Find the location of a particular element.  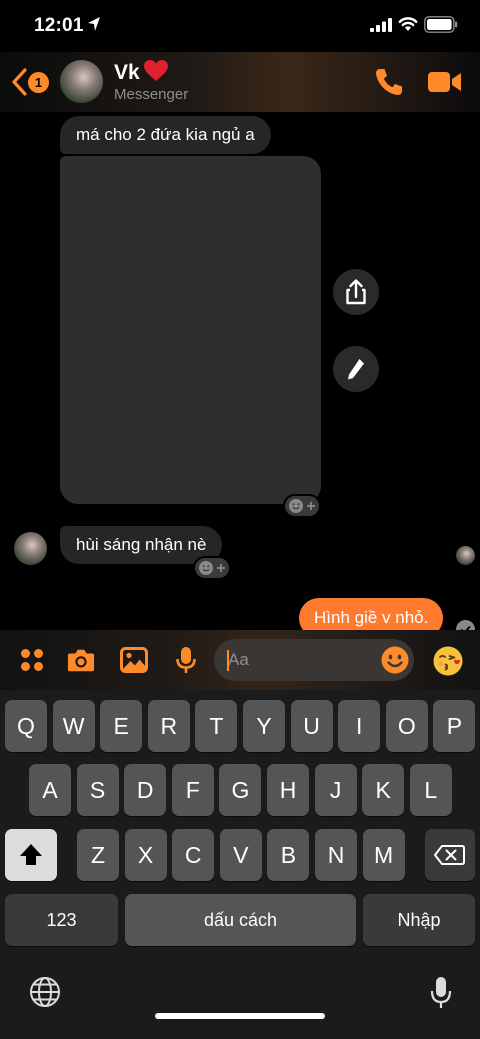

pencil-icon is located at coordinates (356, 369).